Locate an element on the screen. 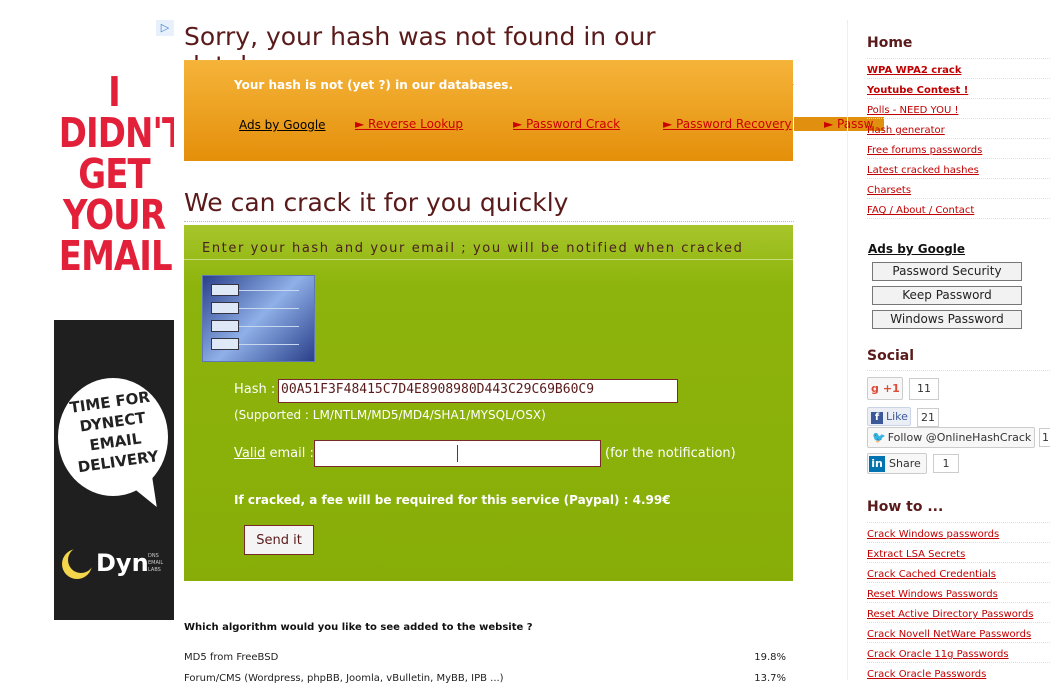 The height and width of the screenshot is (684, 1050). twitter-count: 1 is located at coordinates (1044, 437).